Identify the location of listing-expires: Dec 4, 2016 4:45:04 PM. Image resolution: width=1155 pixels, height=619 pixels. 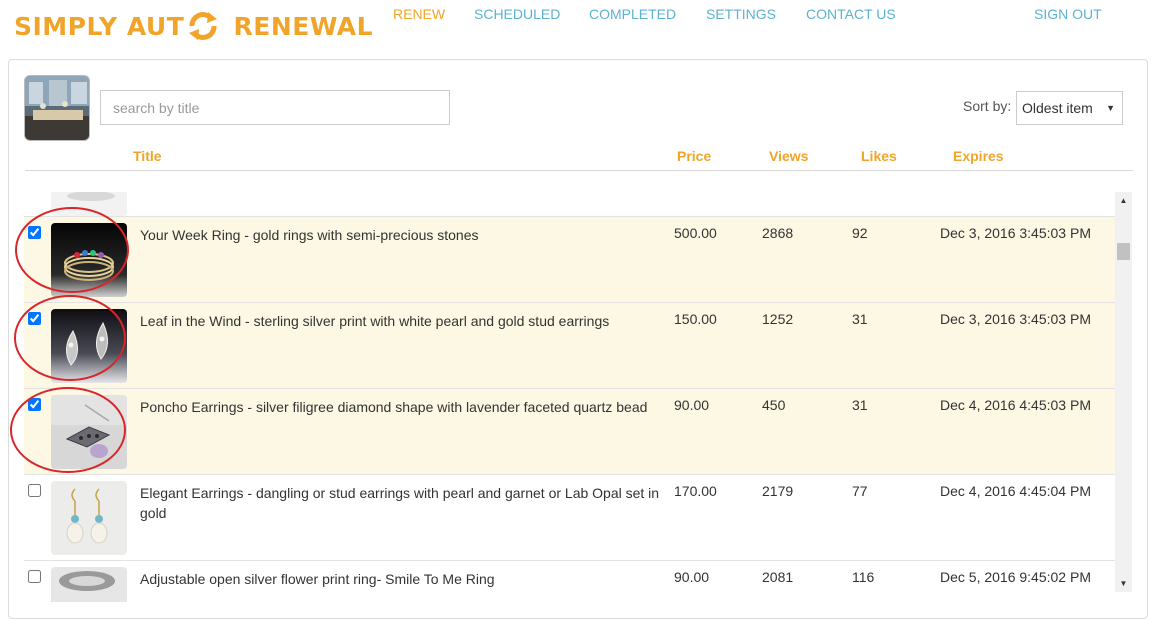
(1015, 491).